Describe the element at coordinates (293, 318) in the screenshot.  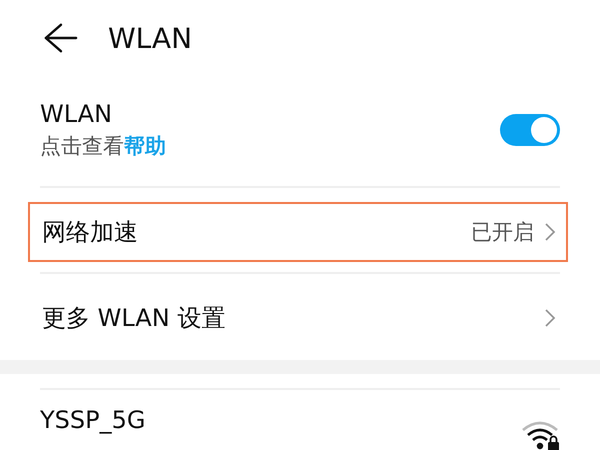
I see `setting-label: 更多 WLAN 设置` at that location.